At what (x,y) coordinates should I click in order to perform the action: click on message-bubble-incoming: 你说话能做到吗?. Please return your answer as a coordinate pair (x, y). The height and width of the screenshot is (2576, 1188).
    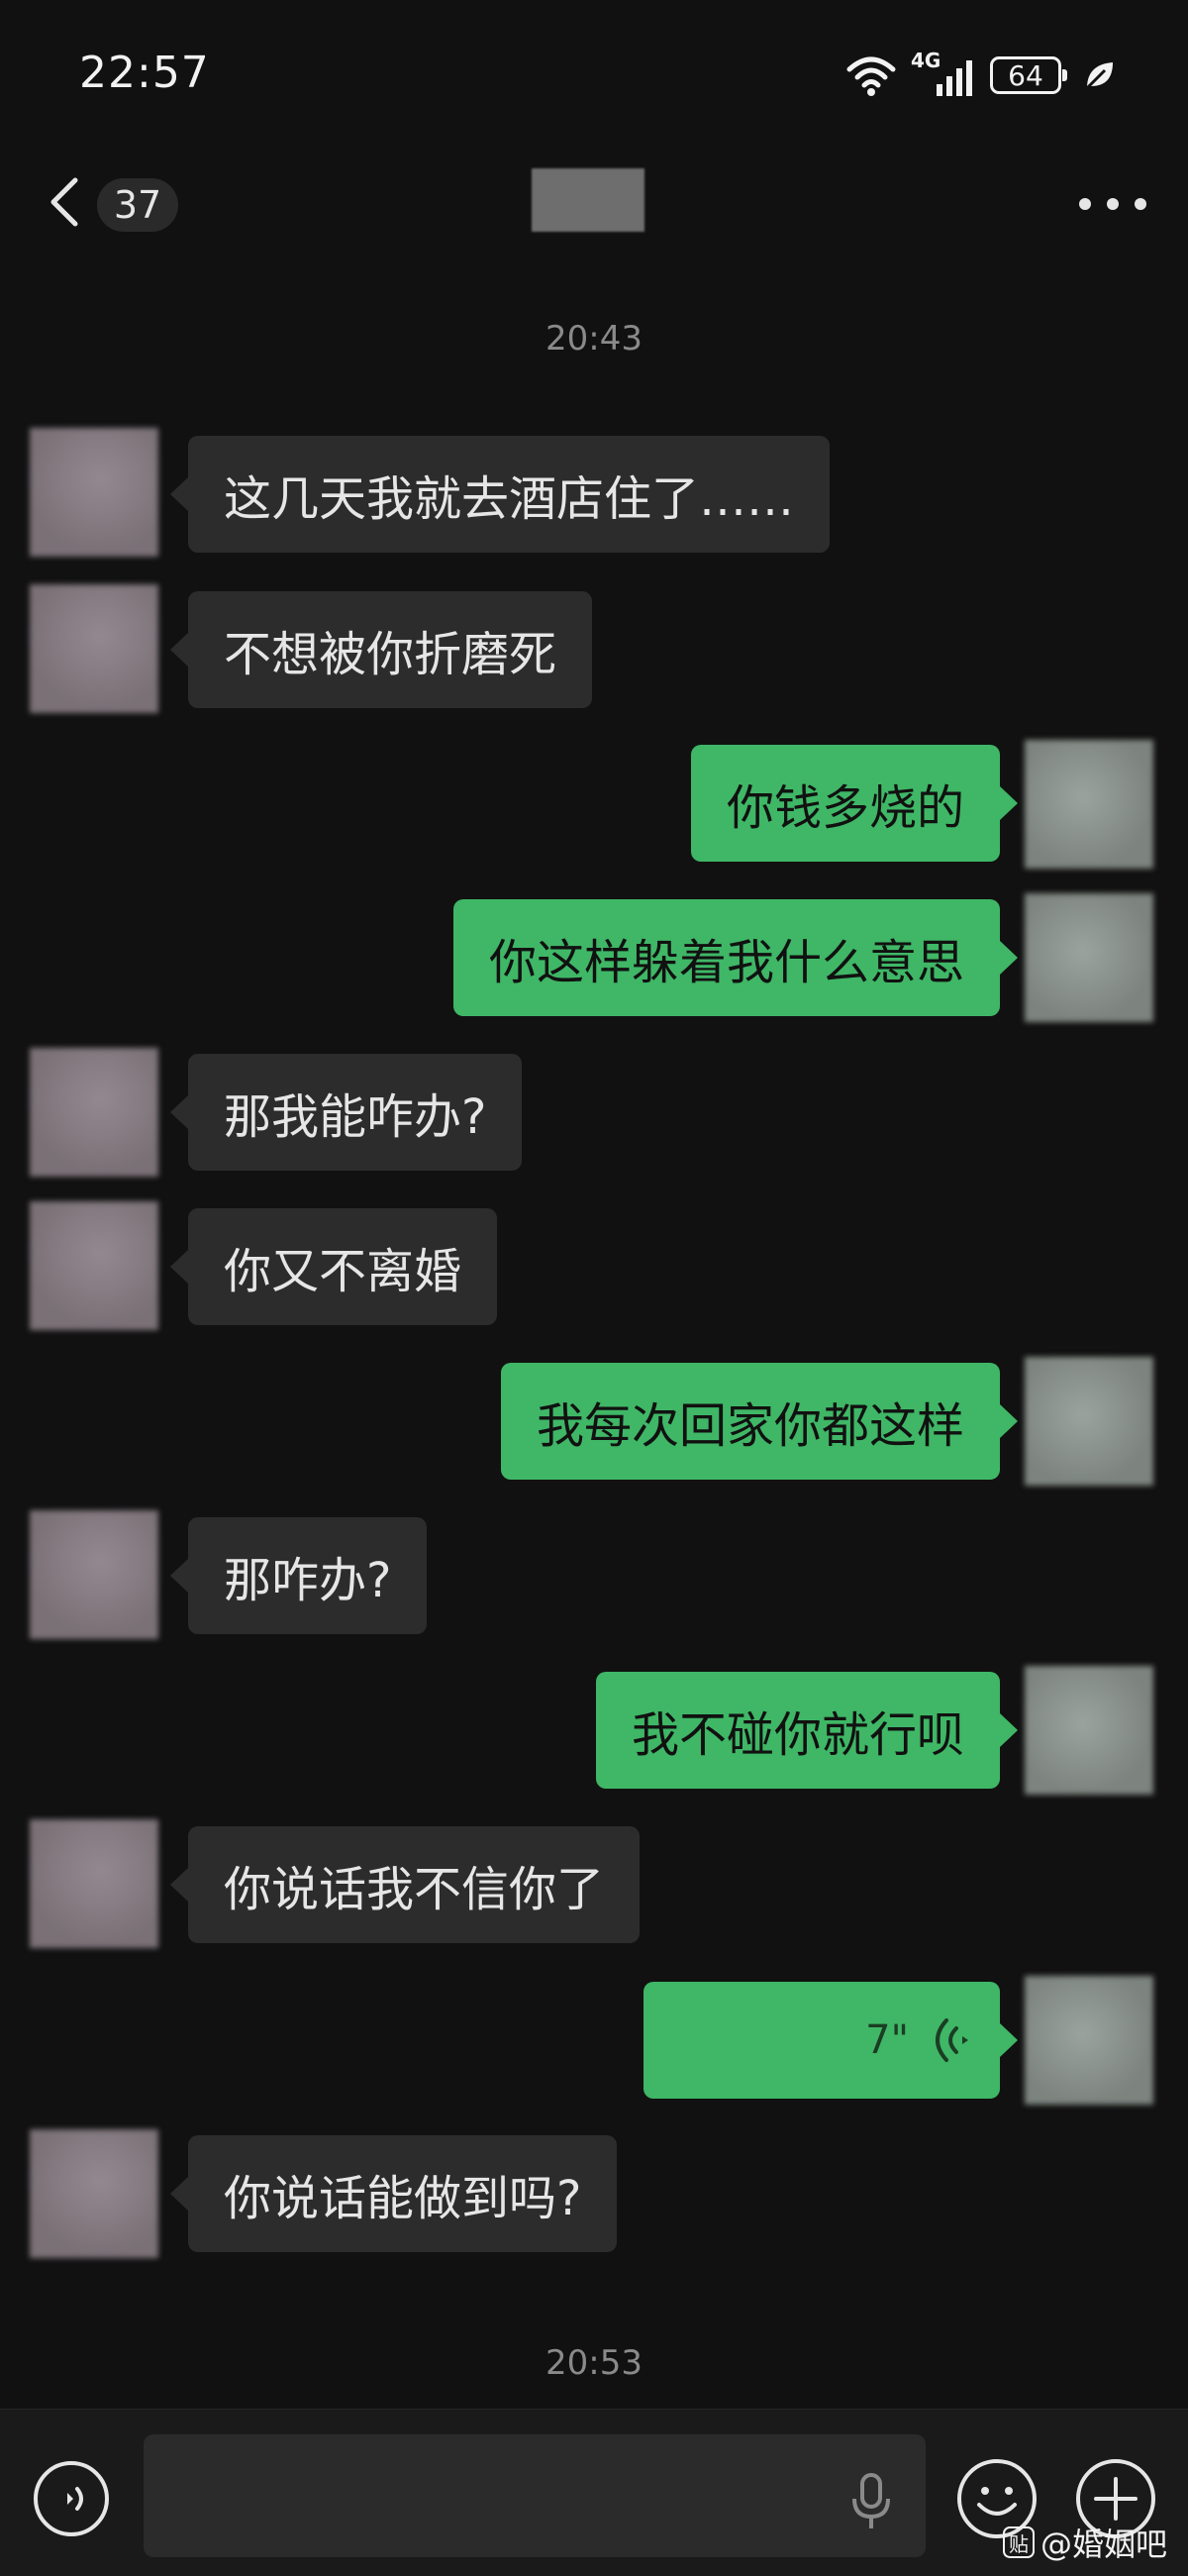
    Looking at the image, I should click on (394, 2193).